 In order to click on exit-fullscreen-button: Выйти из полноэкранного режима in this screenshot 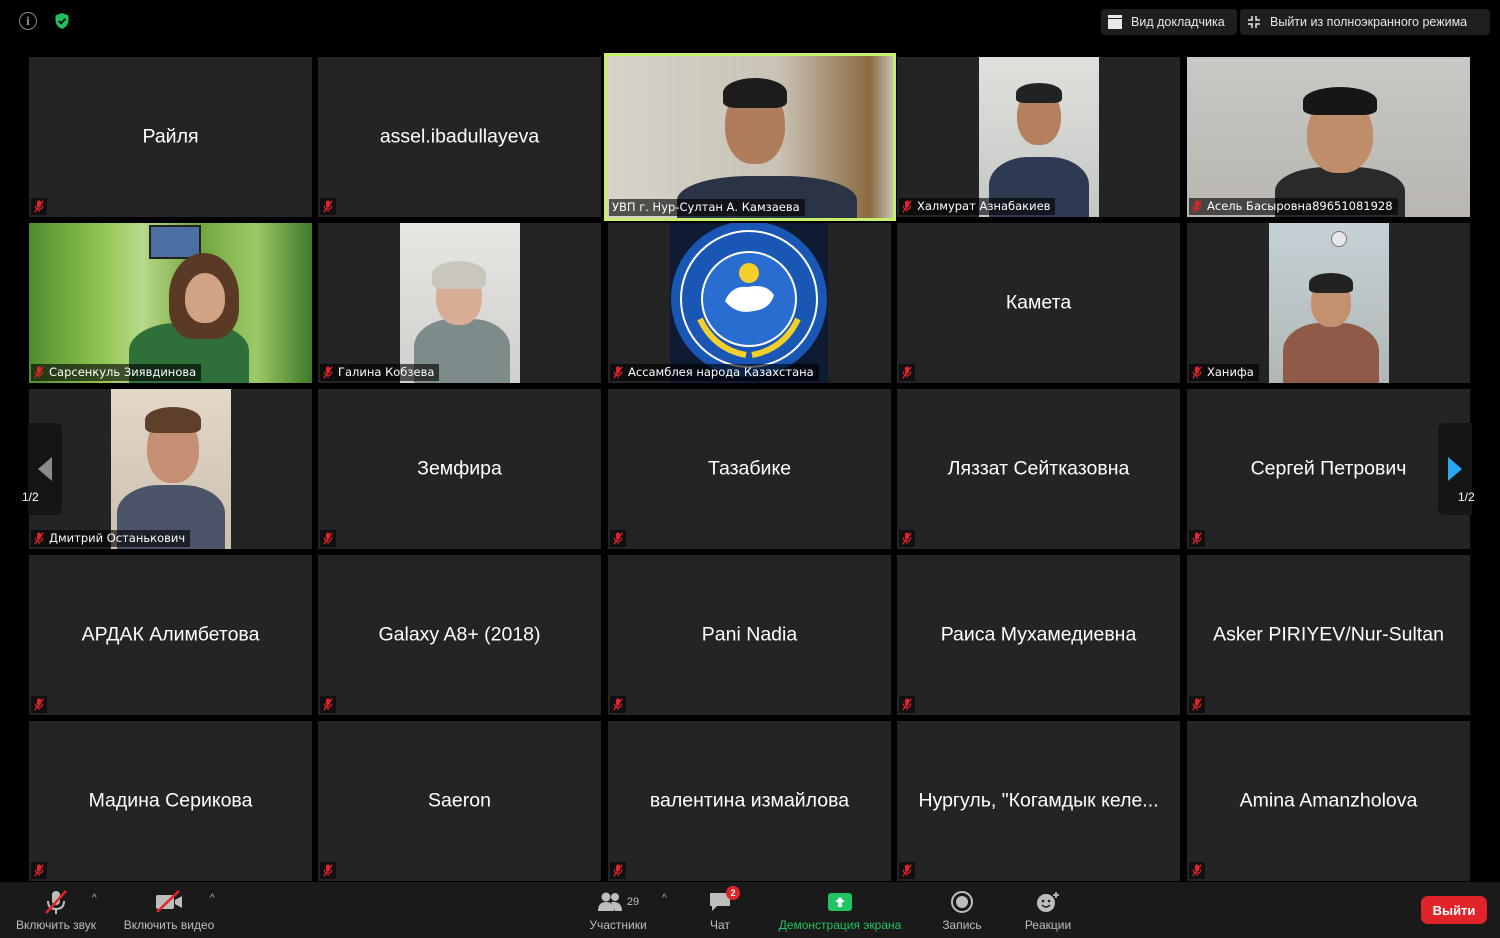, I will do `click(1365, 22)`.